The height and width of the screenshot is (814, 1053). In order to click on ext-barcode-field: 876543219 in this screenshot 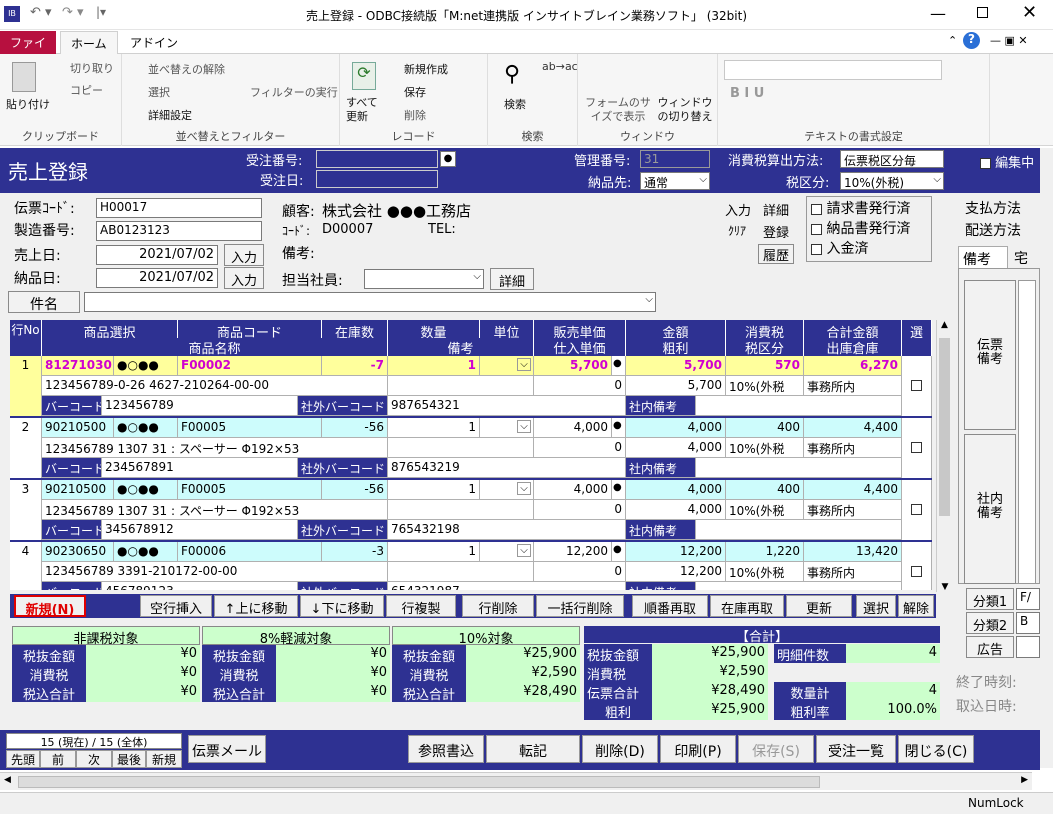, I will do `click(507, 468)`.